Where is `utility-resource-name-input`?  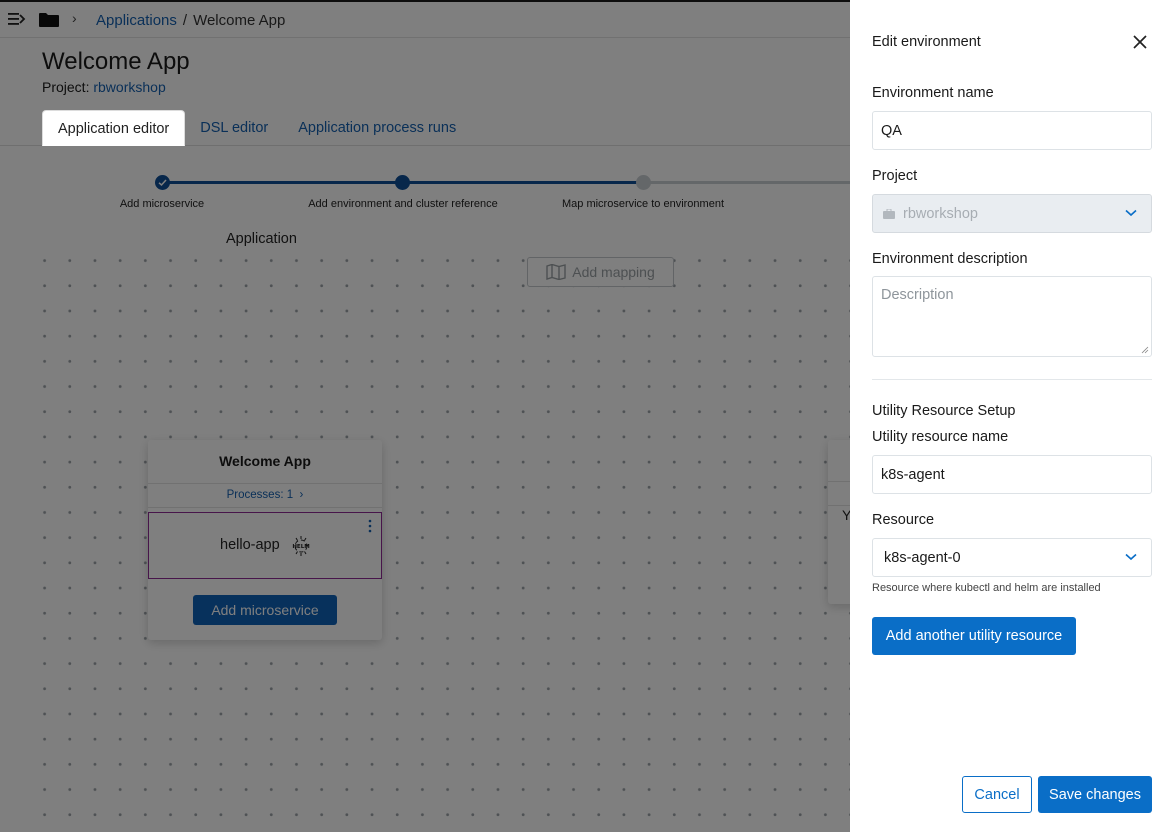 utility-resource-name-input is located at coordinates (1012, 474).